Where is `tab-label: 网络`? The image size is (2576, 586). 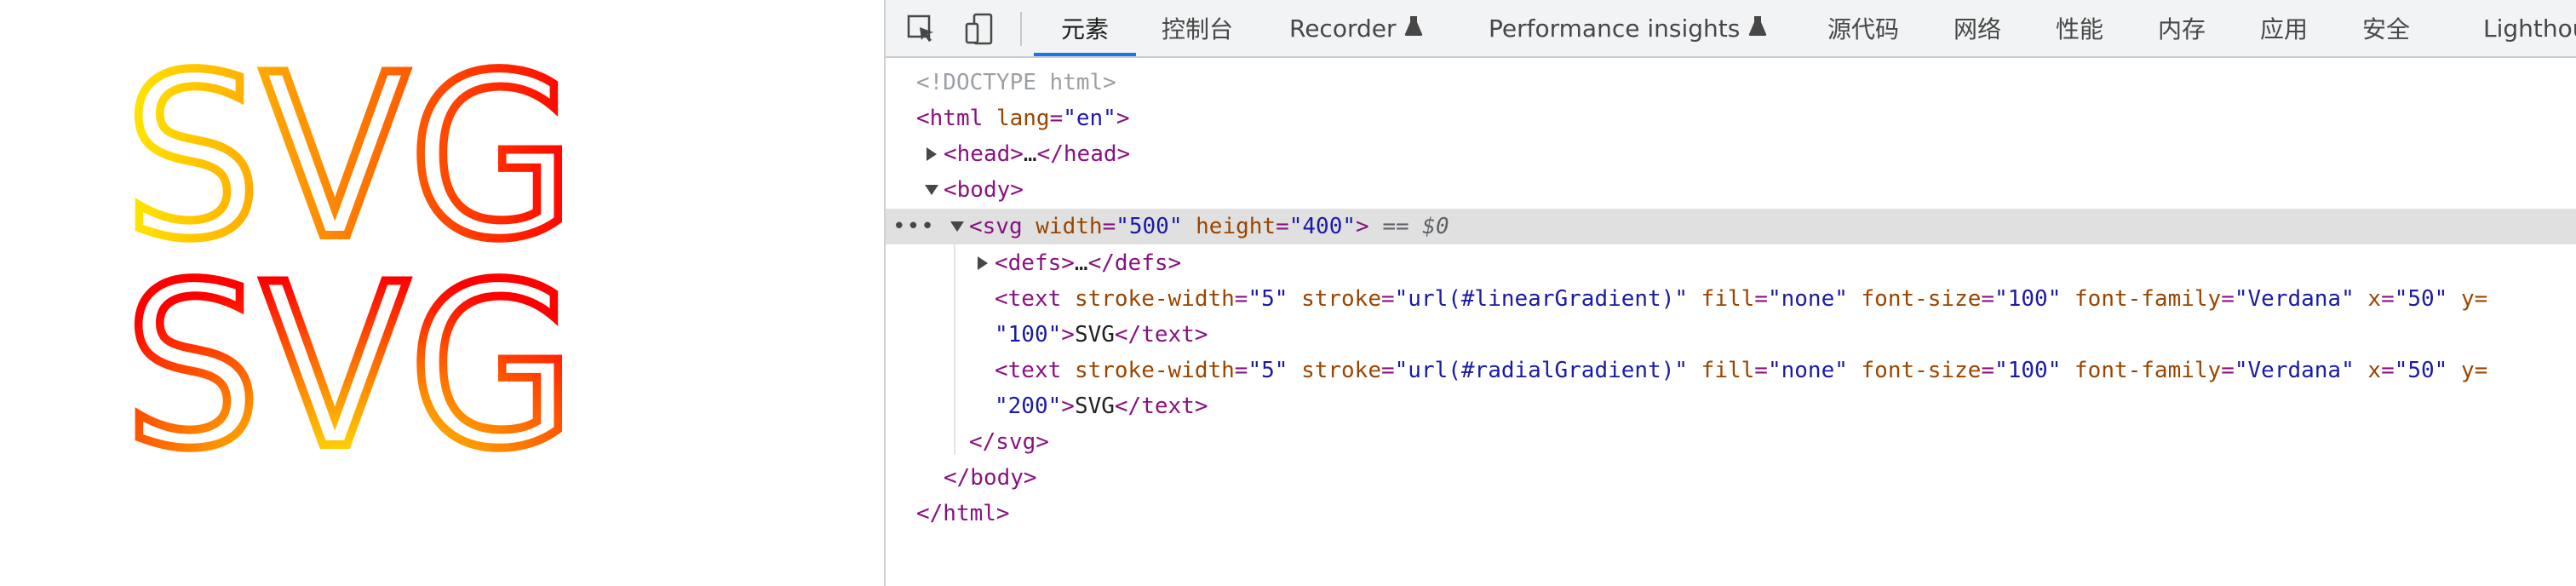
tab-label: 网络 is located at coordinates (1978, 29).